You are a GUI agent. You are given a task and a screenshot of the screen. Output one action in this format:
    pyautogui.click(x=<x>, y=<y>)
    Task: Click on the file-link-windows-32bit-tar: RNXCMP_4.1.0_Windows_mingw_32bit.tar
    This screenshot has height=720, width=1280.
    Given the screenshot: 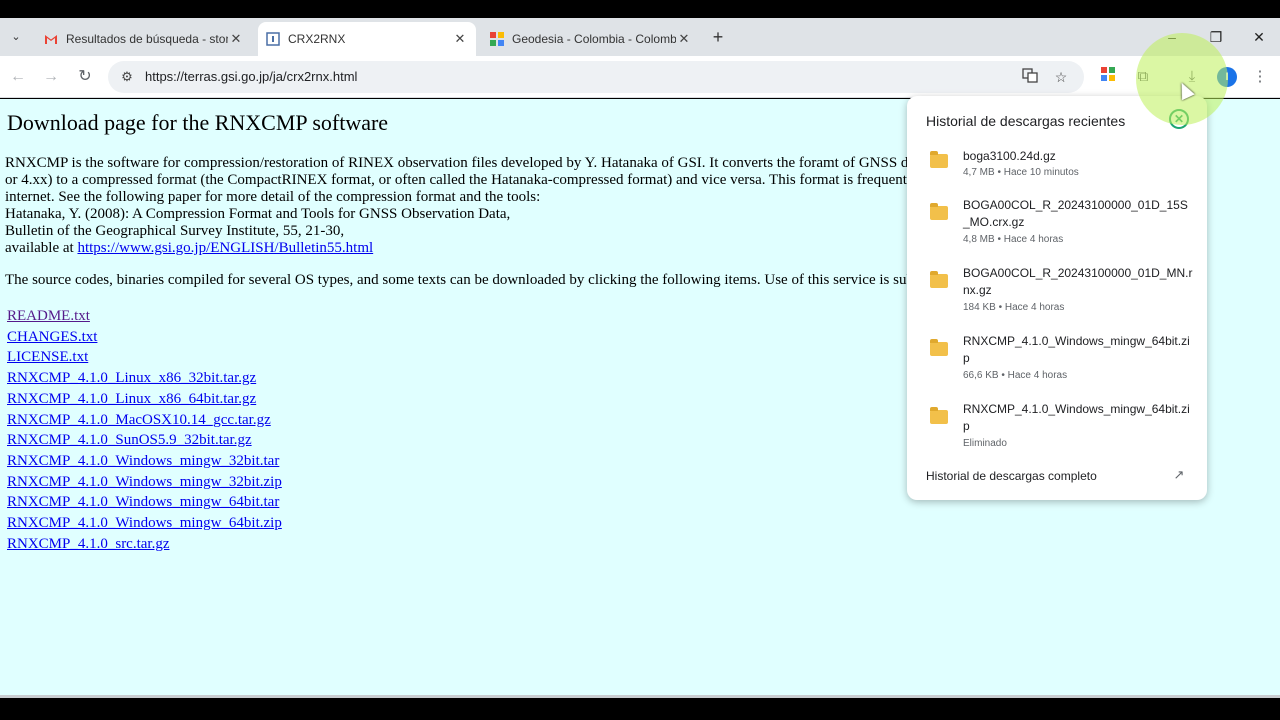 What is the action you would take?
    pyautogui.click(x=144, y=461)
    